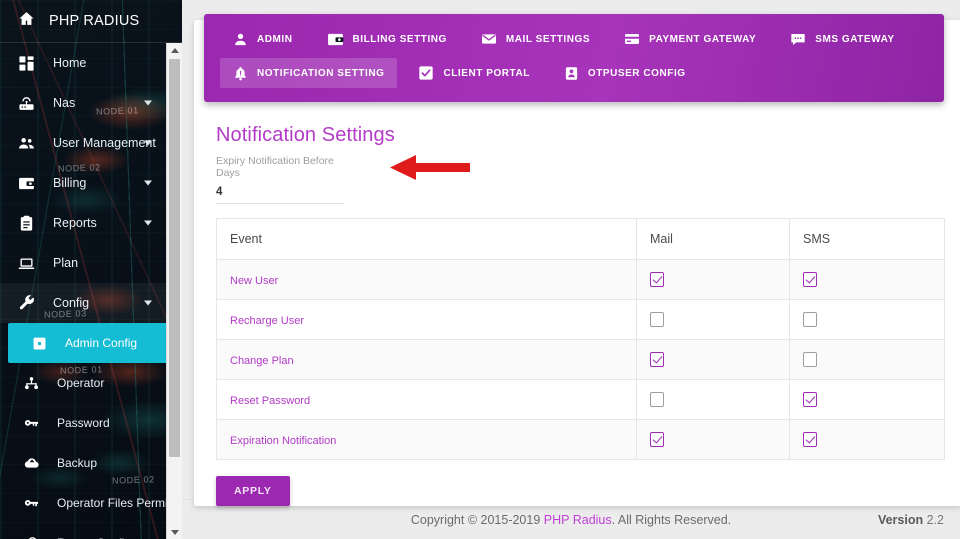  What do you see at coordinates (36, 383) in the screenshot?
I see `operator-icon` at bounding box center [36, 383].